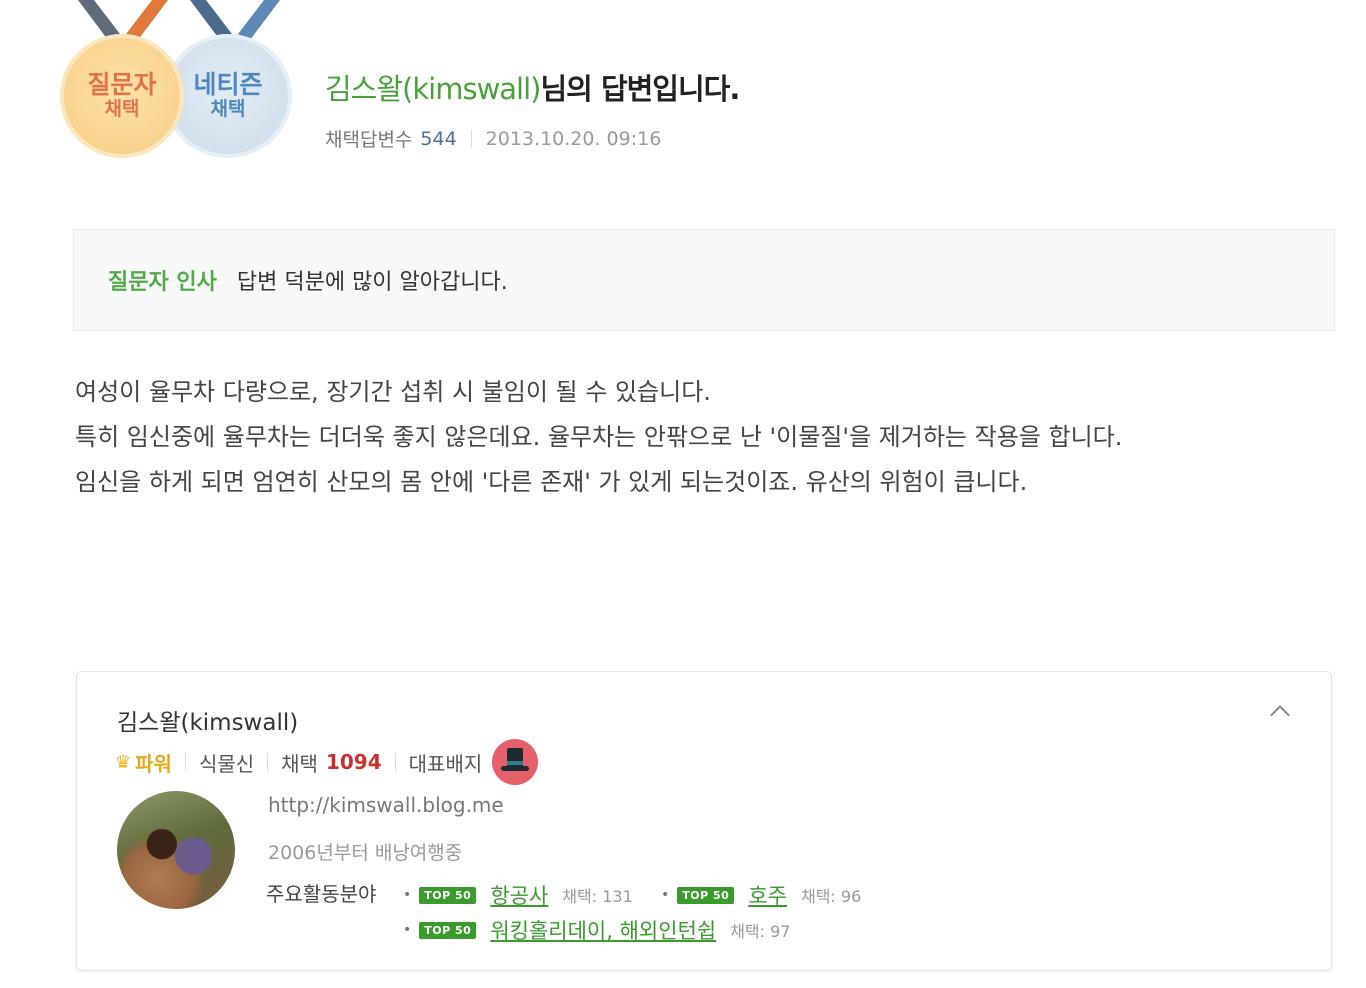 Image resolution: width=1366 pixels, height=988 pixels. What do you see at coordinates (438, 138) in the screenshot?
I see `chosen-answers-count: 544` at bounding box center [438, 138].